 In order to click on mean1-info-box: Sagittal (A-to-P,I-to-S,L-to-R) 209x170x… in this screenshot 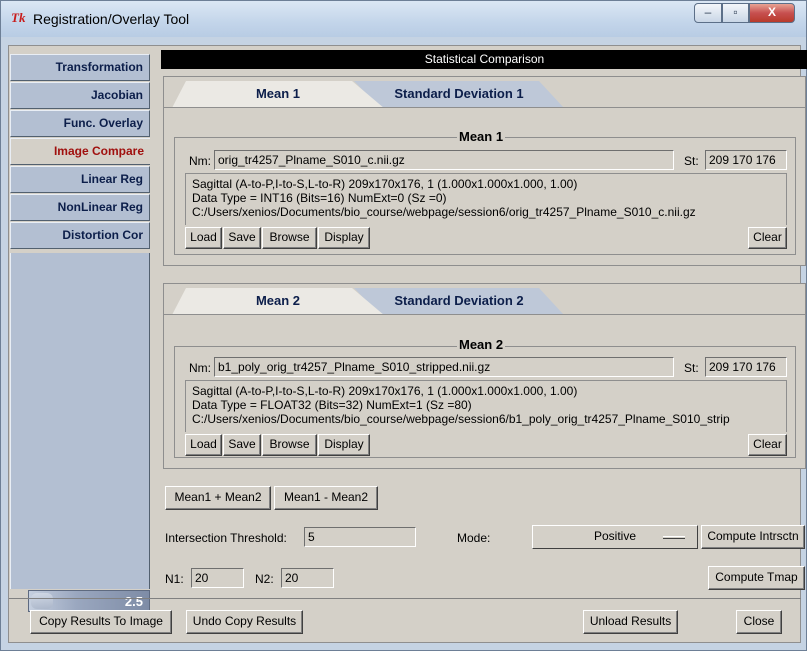, I will do `click(486, 199)`.